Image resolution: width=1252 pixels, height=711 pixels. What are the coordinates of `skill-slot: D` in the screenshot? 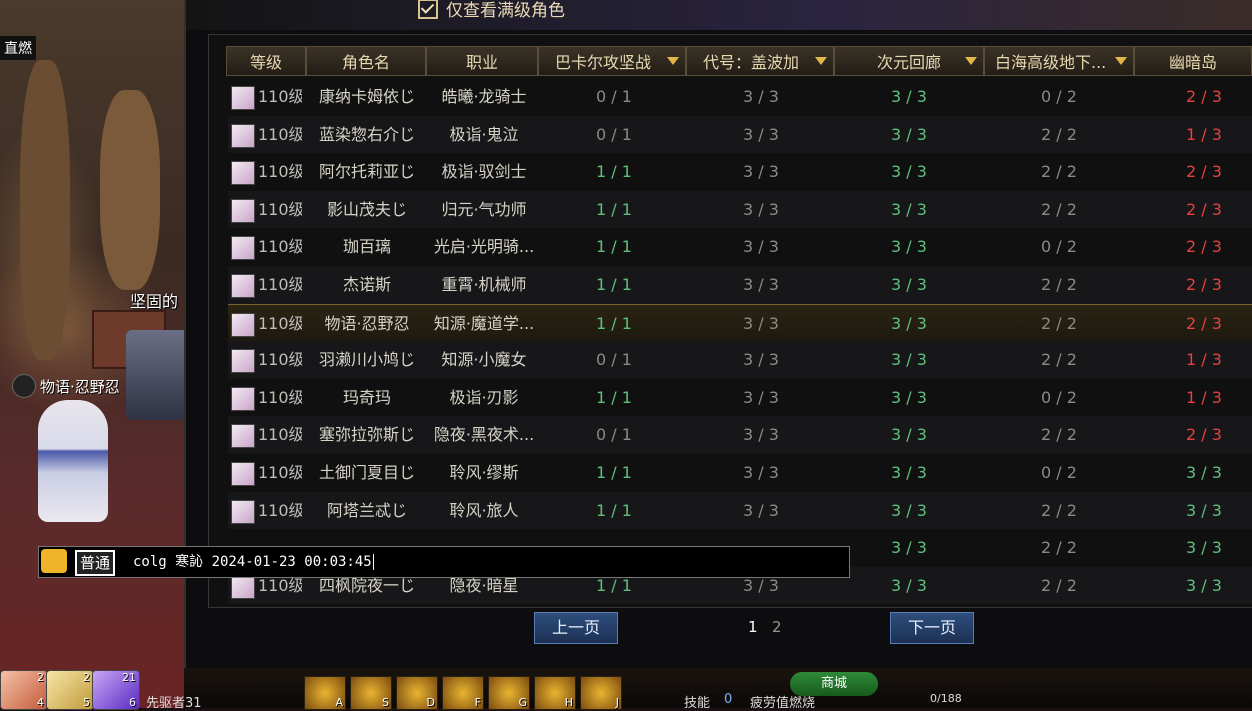 It's located at (417, 693).